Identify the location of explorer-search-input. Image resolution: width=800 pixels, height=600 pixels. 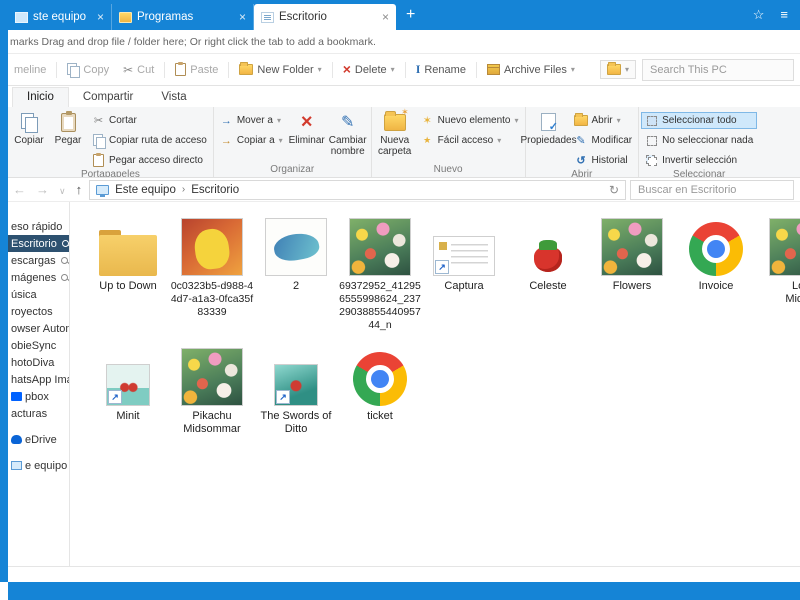
(712, 189).